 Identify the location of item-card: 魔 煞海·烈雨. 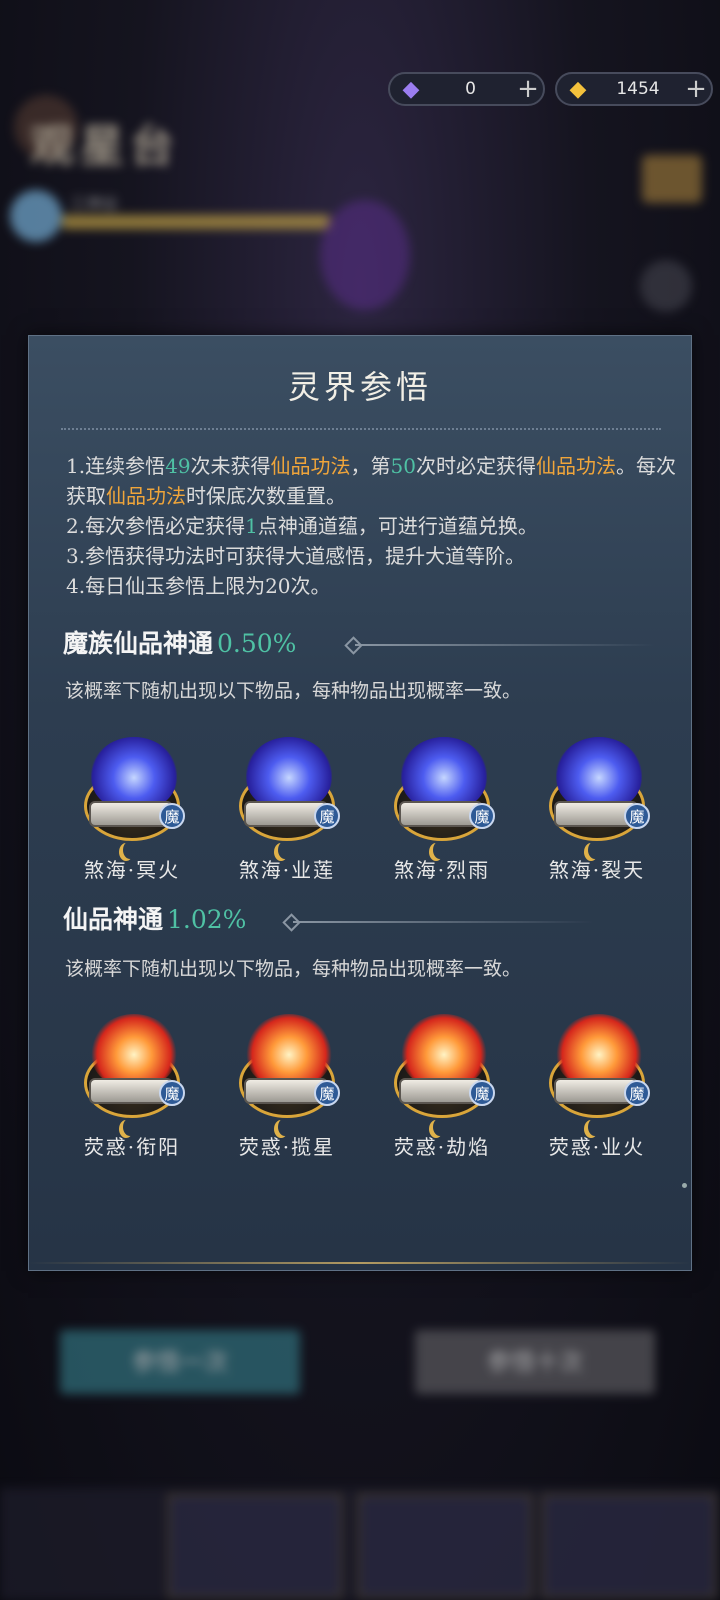
(442, 809).